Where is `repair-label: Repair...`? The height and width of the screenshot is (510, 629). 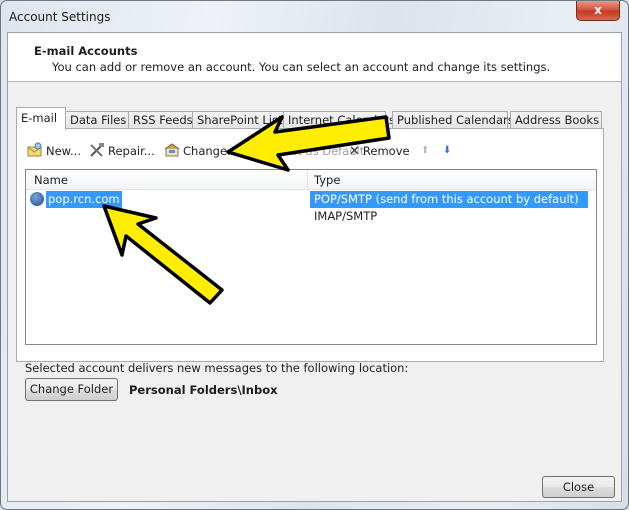 repair-label: Repair... is located at coordinates (131, 151).